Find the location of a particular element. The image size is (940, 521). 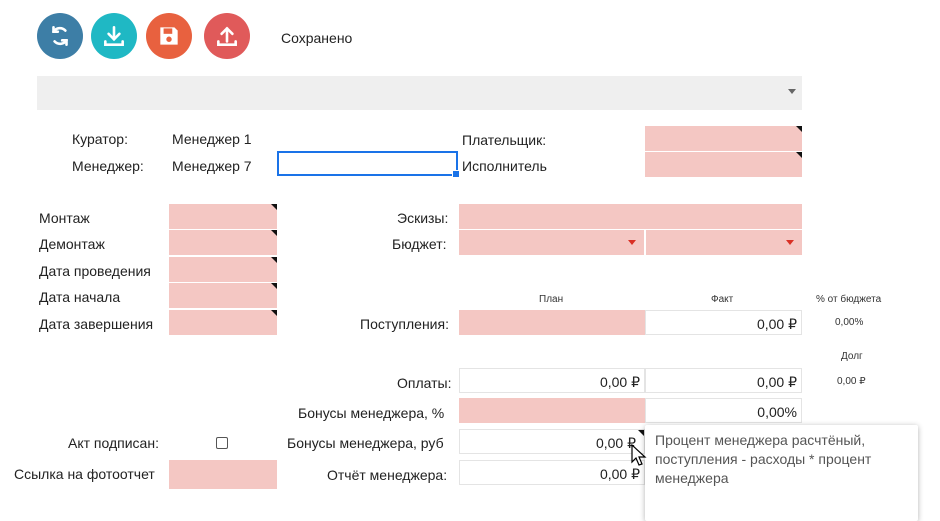

bonus-percent-fact-cell: 0,00% is located at coordinates (723, 410).